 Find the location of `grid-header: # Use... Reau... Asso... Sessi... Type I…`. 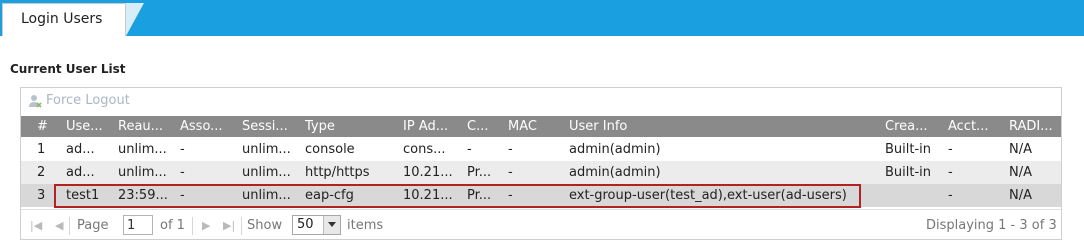

grid-header: # Use... Reau... Asso... Sessi... Type I… is located at coordinates (541, 126).